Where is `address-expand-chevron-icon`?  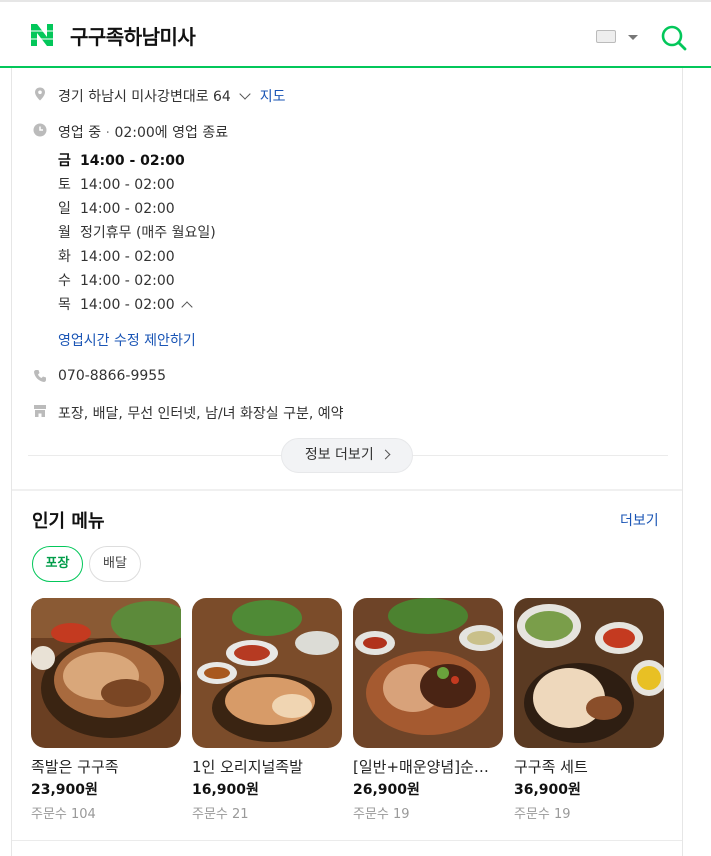
address-expand-chevron-icon is located at coordinates (245, 94).